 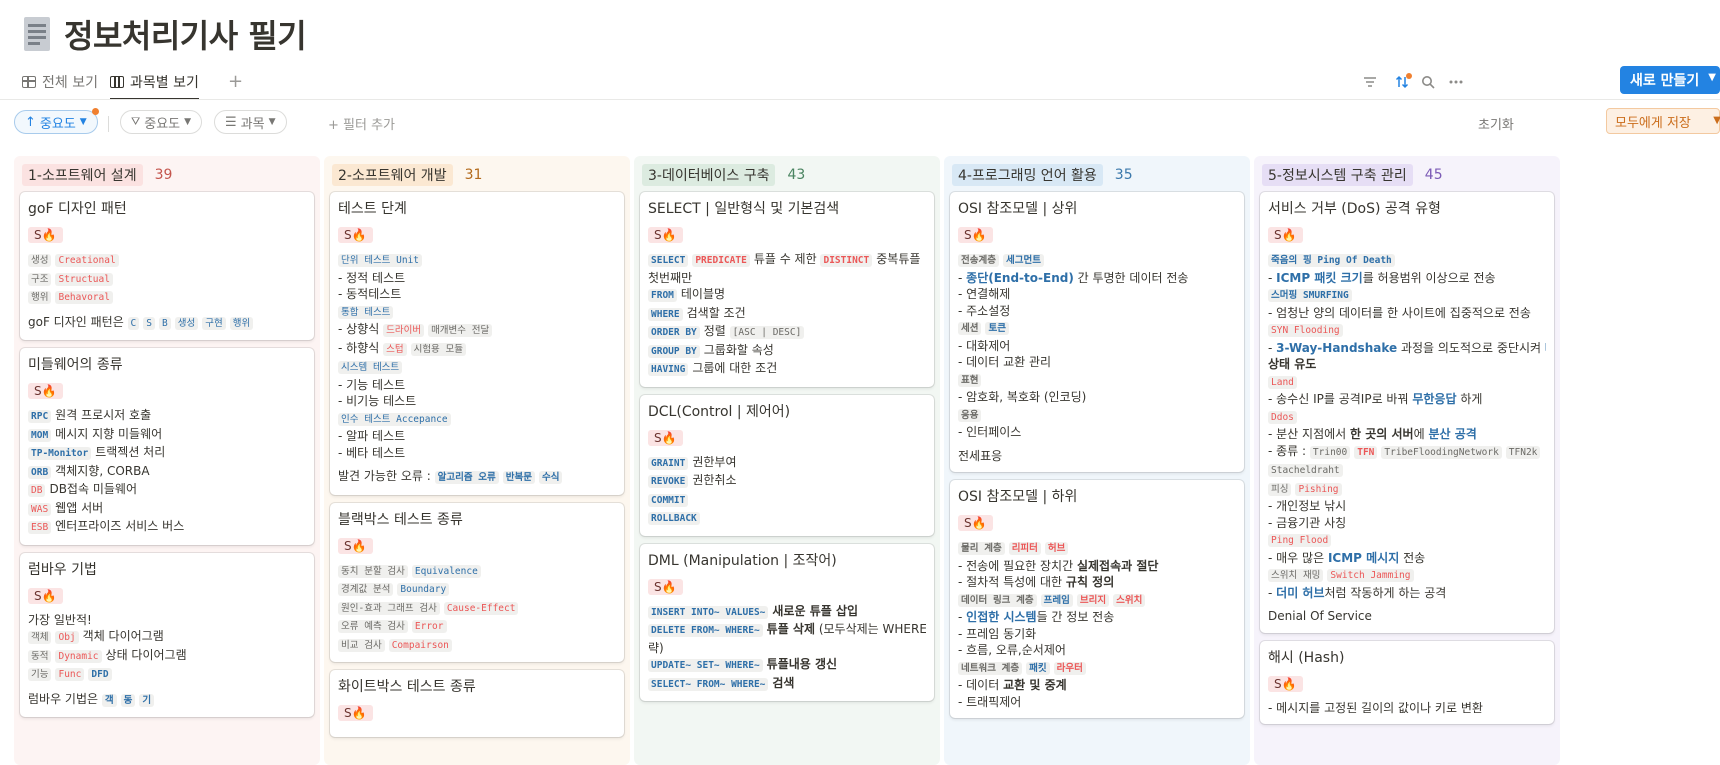 I want to click on tab-subject-view: 과목별 보기, so click(x=154, y=84).